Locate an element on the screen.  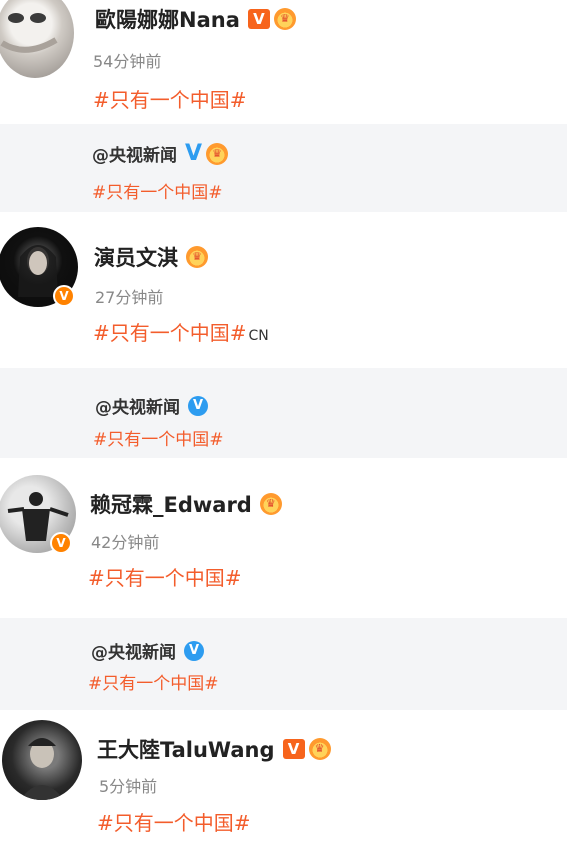
weibo-post: 歐陽娜娜Nana V ♛ 54分钟前 #只有一个中国# is located at coordinates (283, 62).